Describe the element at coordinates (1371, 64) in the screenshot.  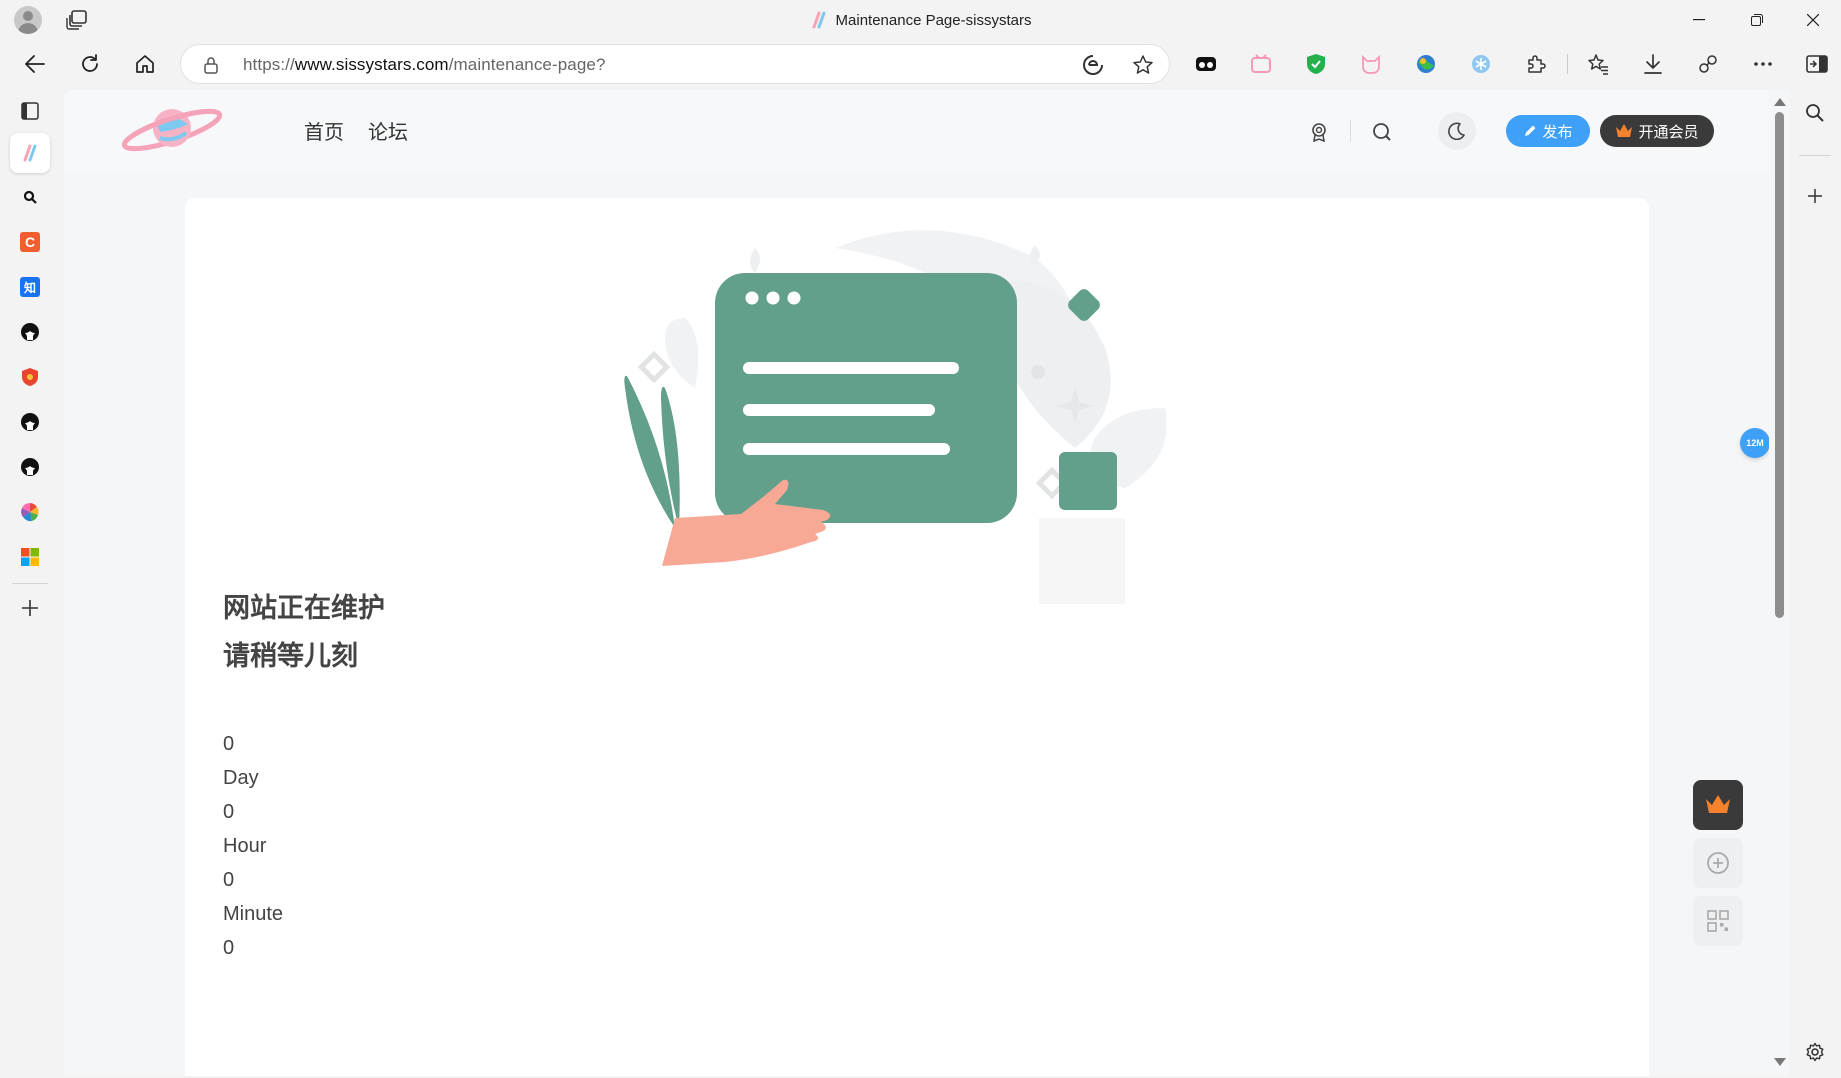
I see `extension-cat-icon` at that location.